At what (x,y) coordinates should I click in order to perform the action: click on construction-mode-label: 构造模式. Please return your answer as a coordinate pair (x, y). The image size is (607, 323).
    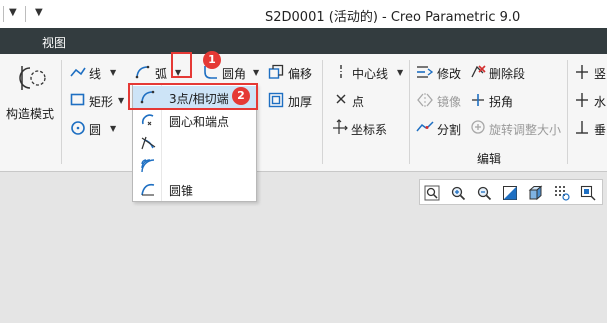
    Looking at the image, I should click on (30, 113).